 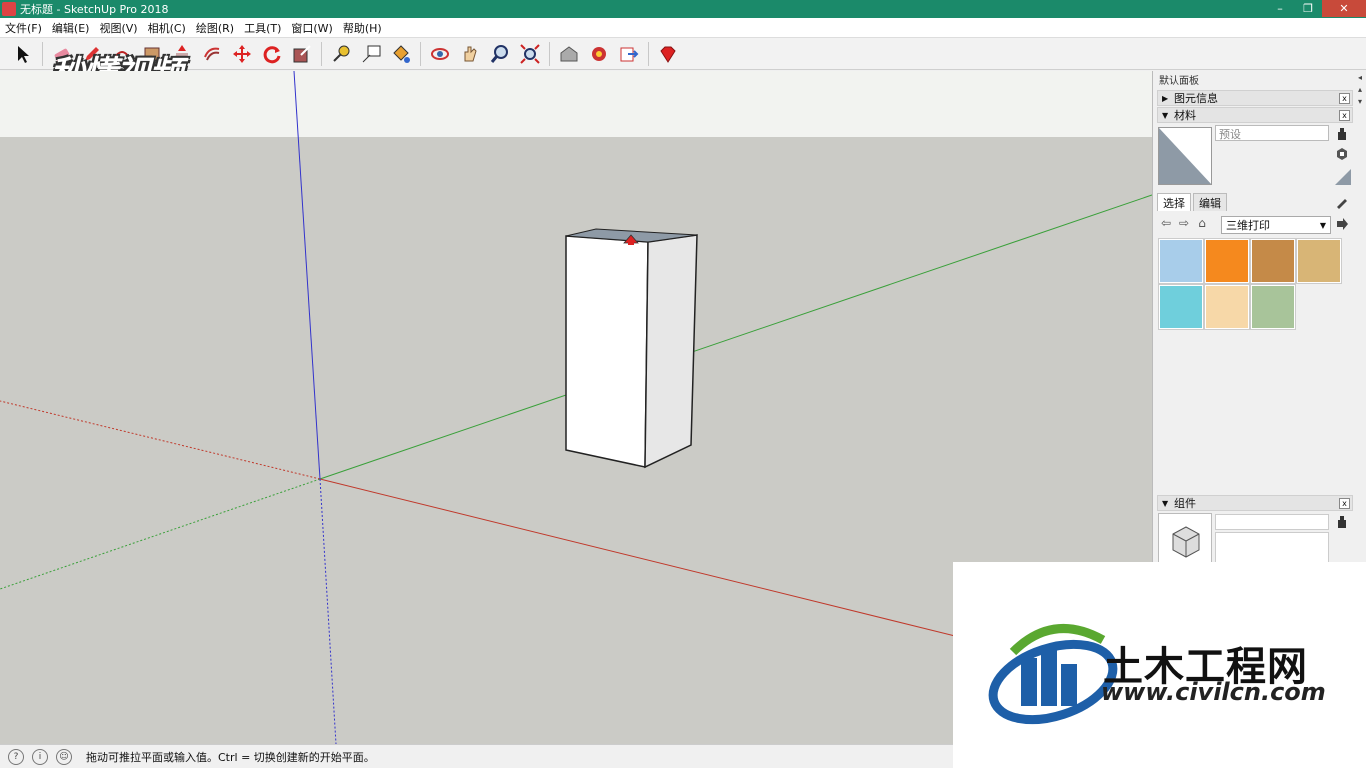 I want to click on menu-edit: 编辑(E), so click(x=71, y=28).